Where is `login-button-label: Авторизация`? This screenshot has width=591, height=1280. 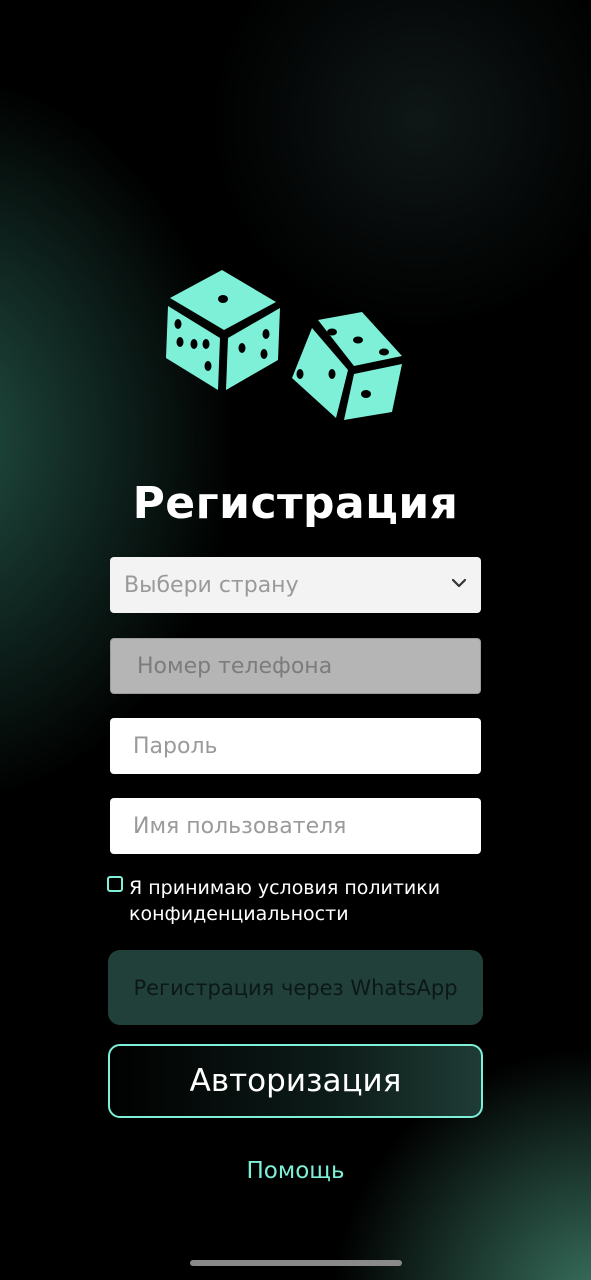
login-button-label: Авторизация is located at coordinates (295, 1081).